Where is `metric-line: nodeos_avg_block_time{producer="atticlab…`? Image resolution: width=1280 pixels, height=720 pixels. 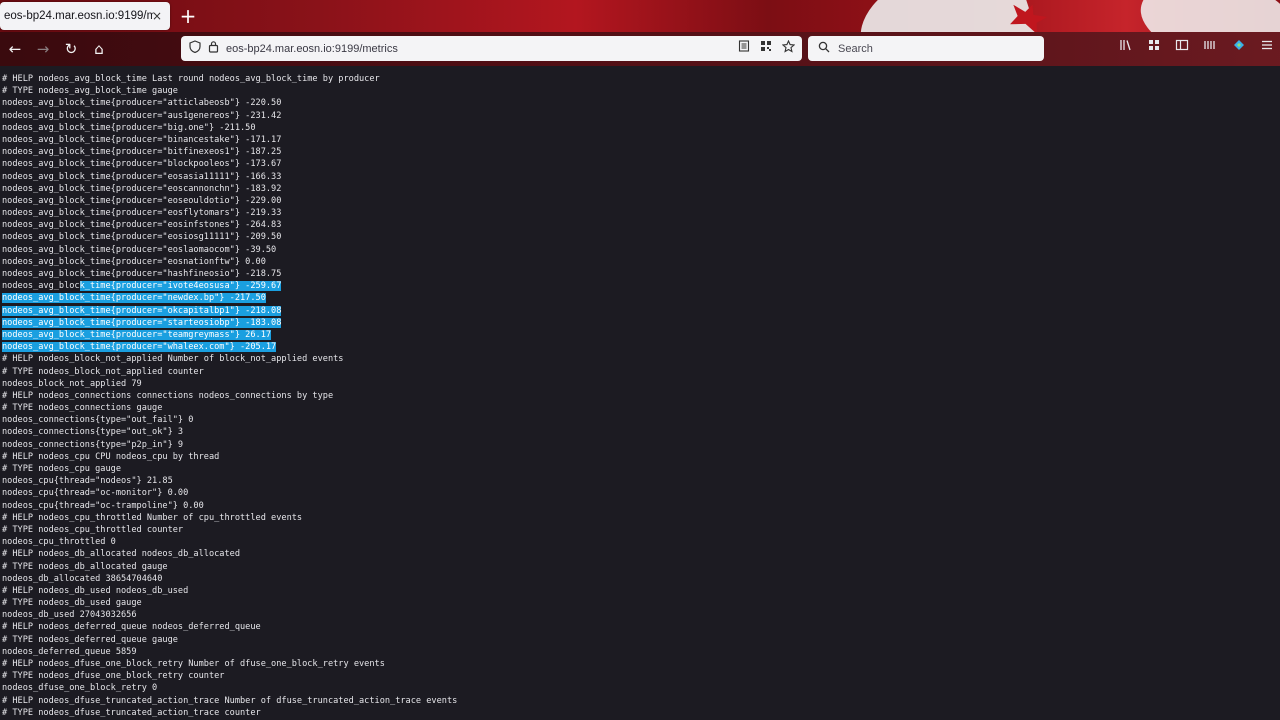 metric-line: nodeos_avg_block_time{producer="atticlab… is located at coordinates (142, 103).